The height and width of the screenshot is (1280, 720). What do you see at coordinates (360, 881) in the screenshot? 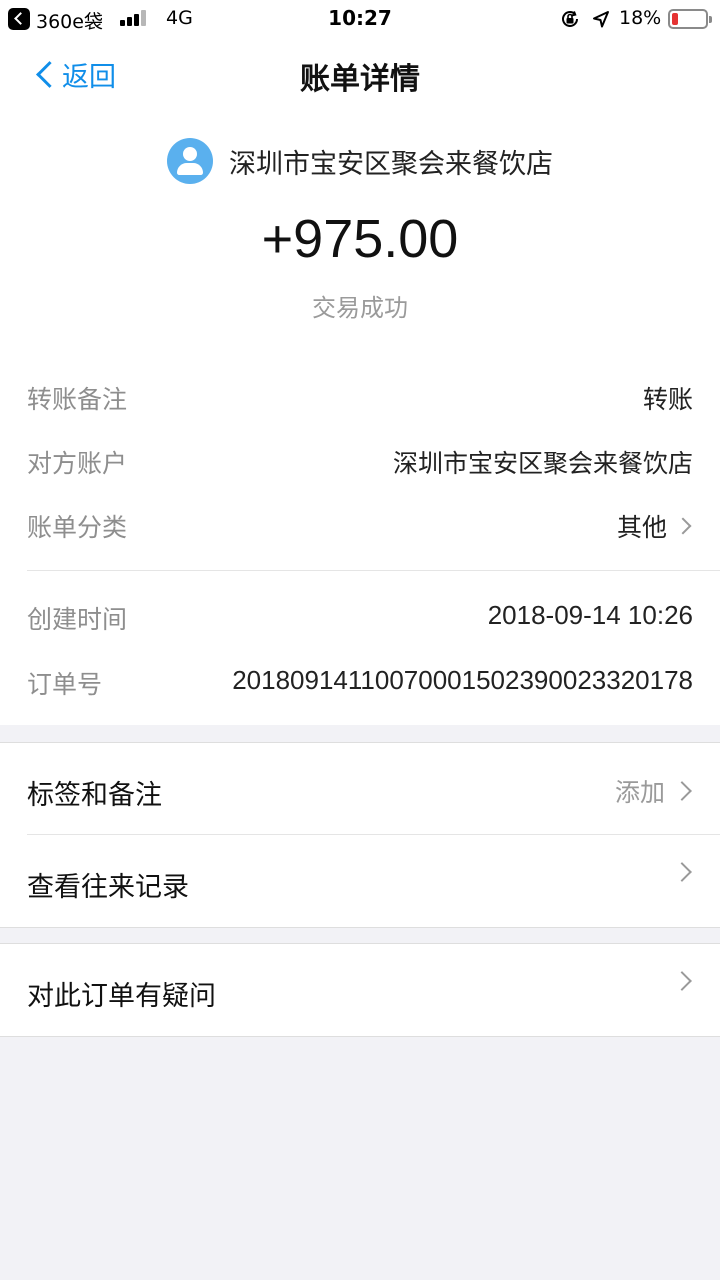
I see `view-history-row: 查看往来记录` at bounding box center [360, 881].